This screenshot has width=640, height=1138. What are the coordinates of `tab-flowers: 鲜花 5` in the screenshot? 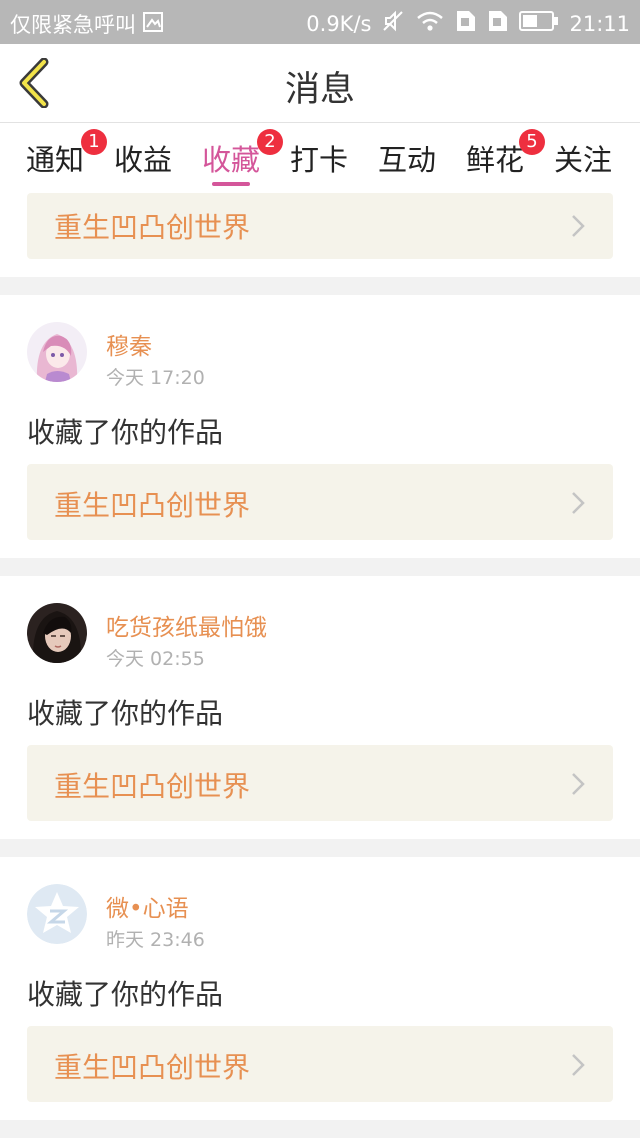 It's located at (505, 158).